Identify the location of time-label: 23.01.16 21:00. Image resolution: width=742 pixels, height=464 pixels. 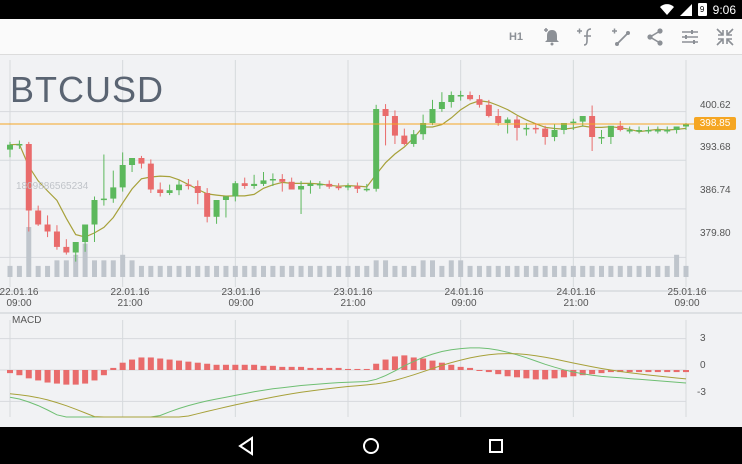
(353, 298).